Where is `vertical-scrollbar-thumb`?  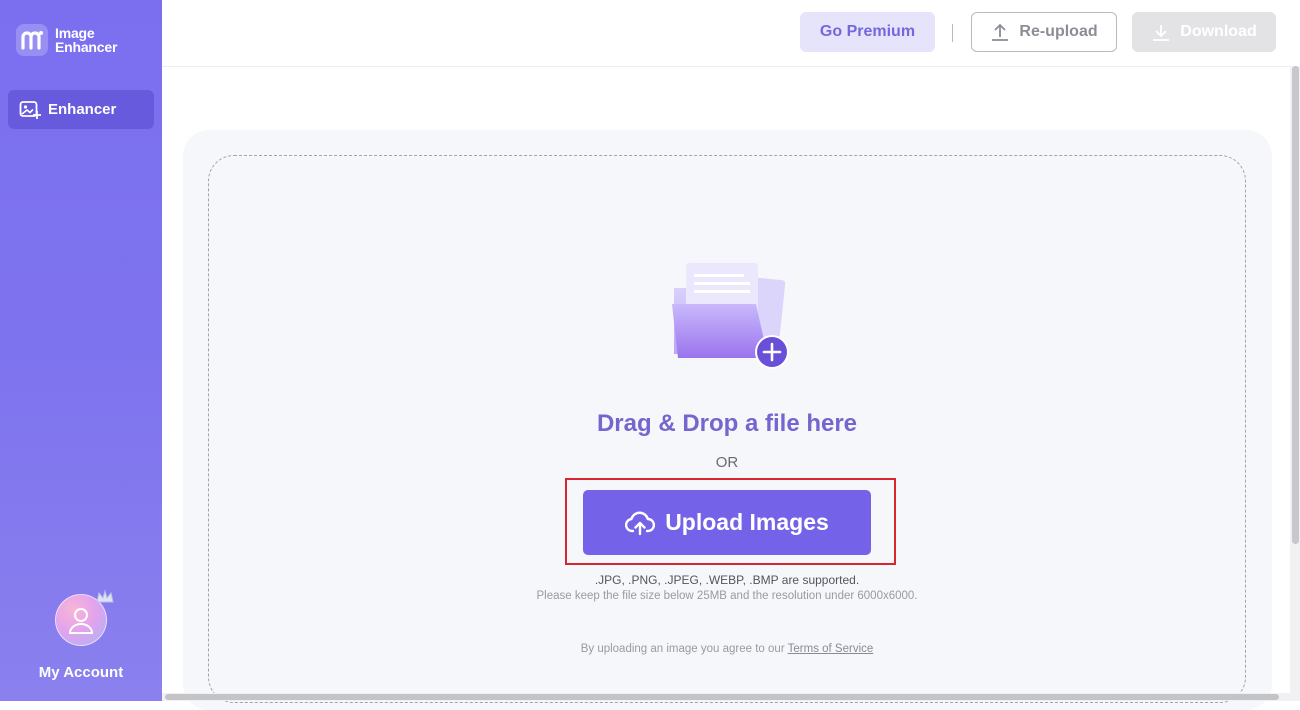
vertical-scrollbar-thumb is located at coordinates (1295, 305).